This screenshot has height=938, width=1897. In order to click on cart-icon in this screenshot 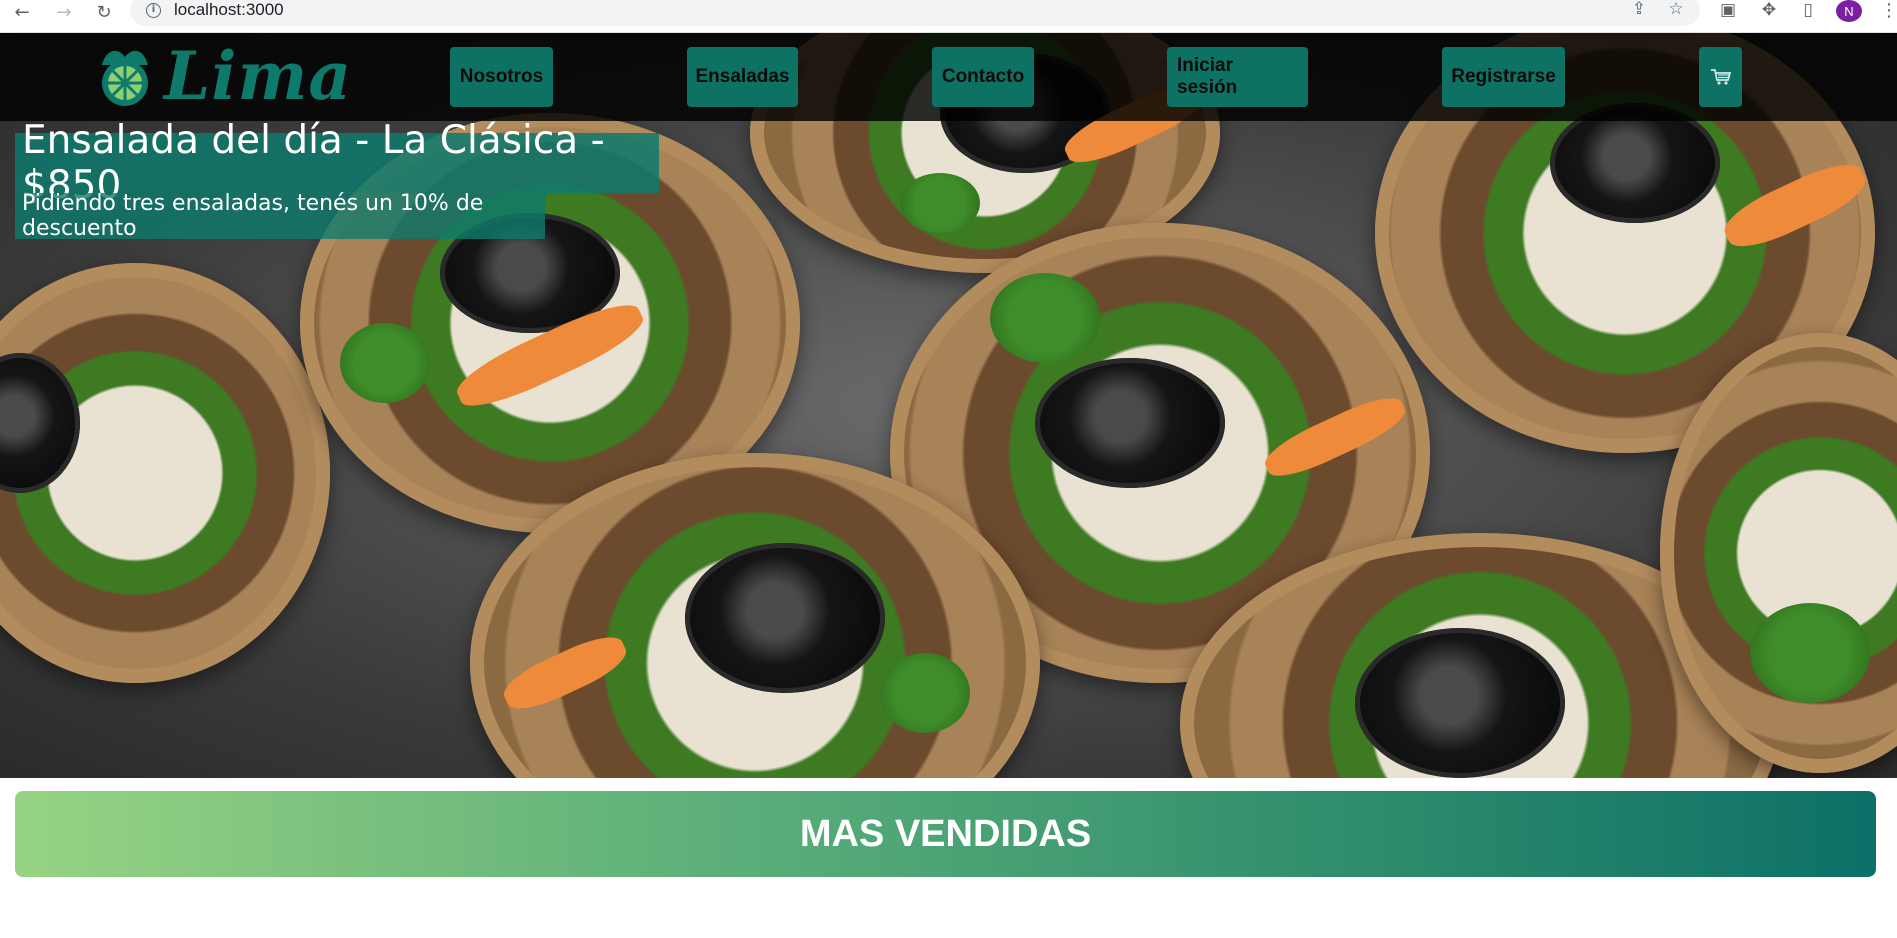, I will do `click(1720, 77)`.